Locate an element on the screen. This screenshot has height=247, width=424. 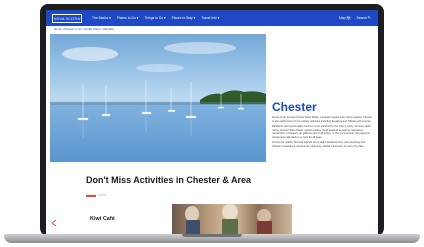
activity-card-photo is located at coordinates (232, 219).